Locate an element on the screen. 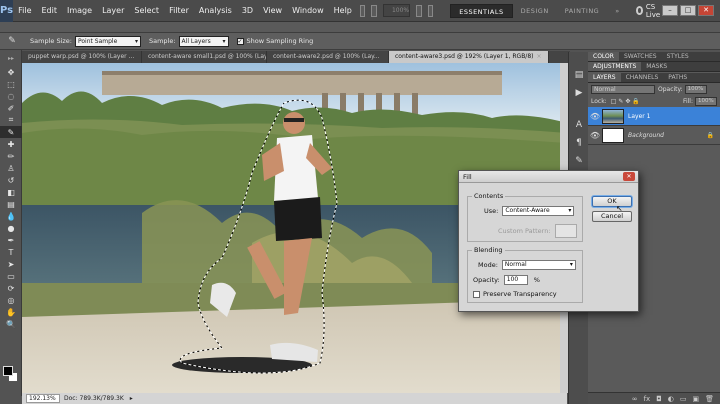  minimize-button: – is located at coordinates (670, 10).